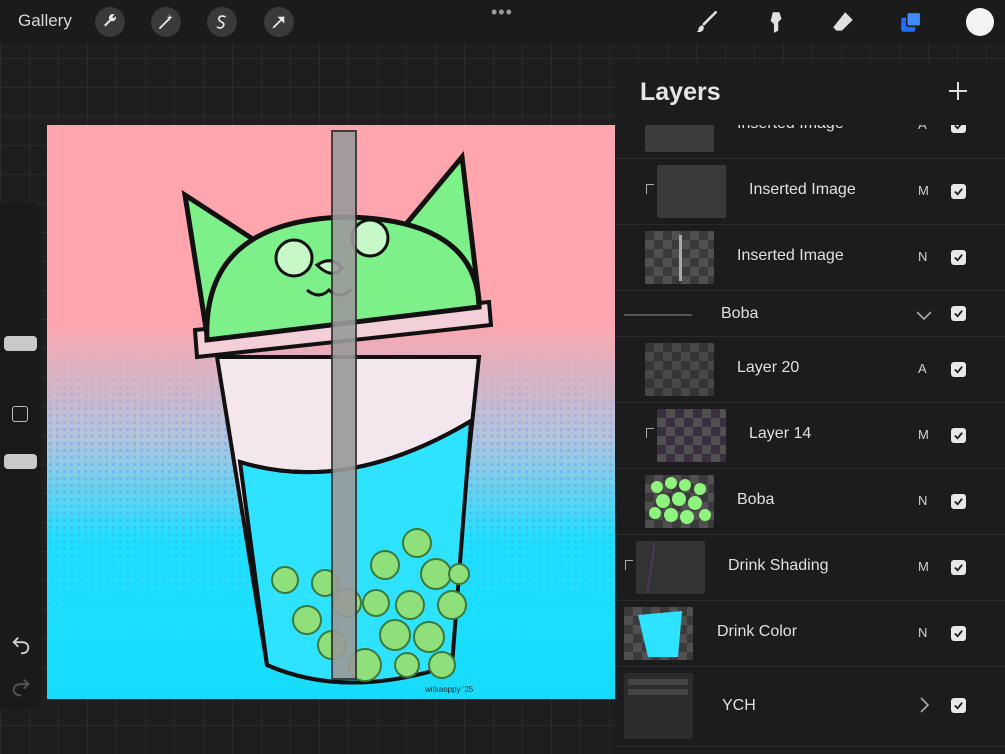 The width and height of the screenshot is (1005, 754). I want to click on layer-row: Inserted Image M, so click(810, 192).